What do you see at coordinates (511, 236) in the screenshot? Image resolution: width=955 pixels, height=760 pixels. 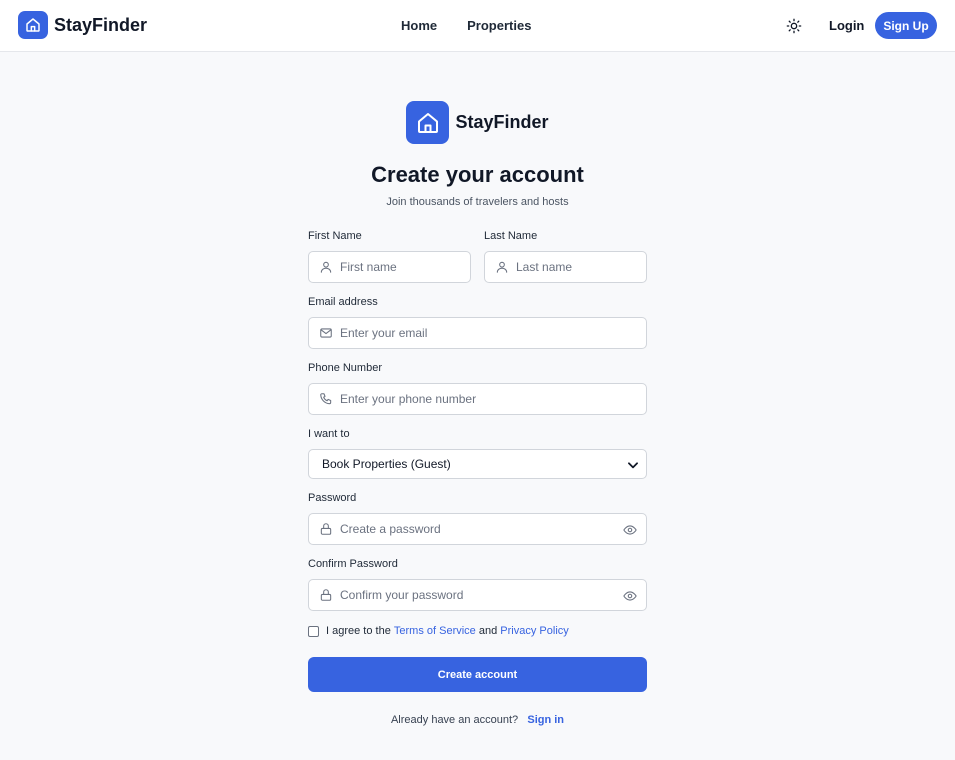 I see `last-name-label: Last Name` at bounding box center [511, 236].